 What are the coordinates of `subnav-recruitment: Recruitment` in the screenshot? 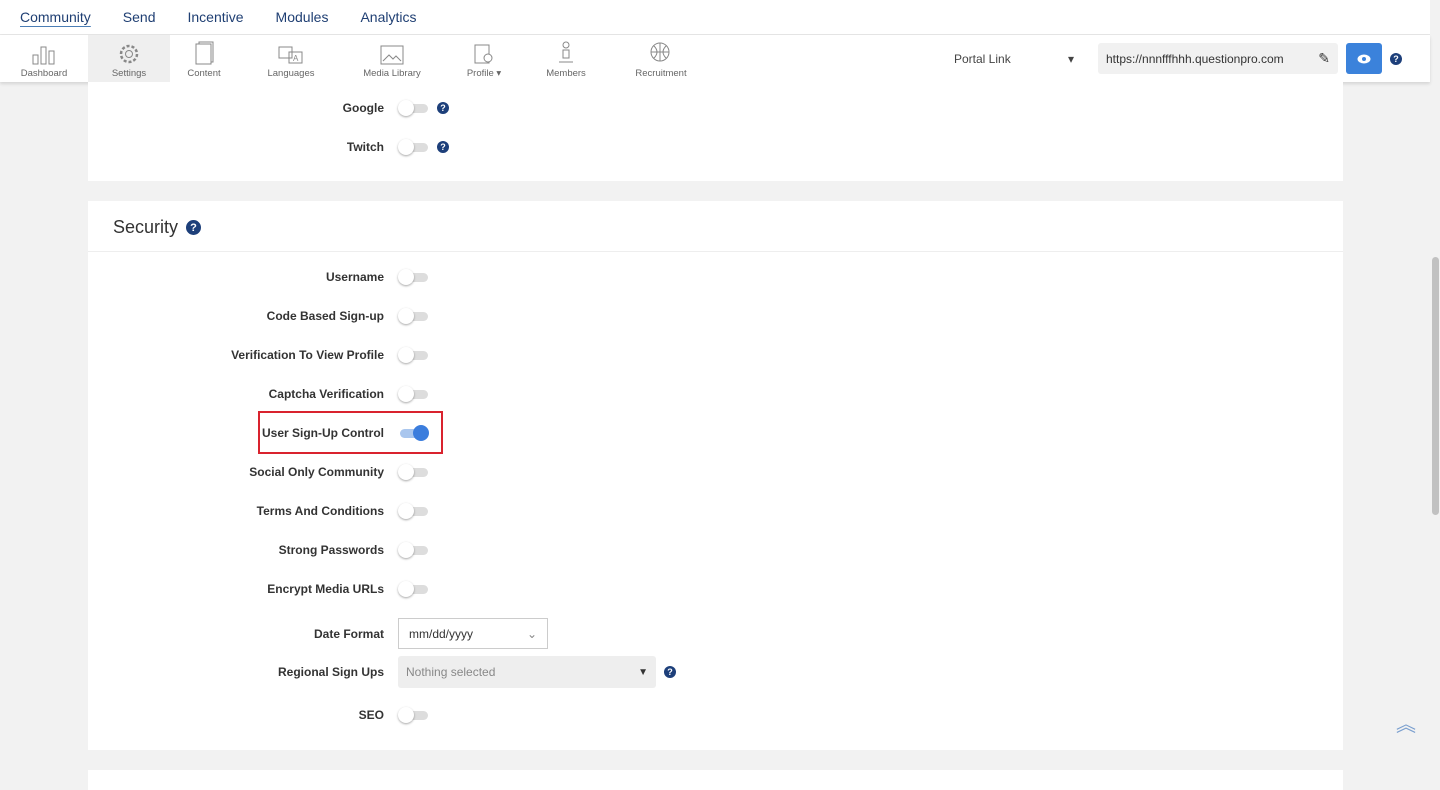 It's located at (661, 58).